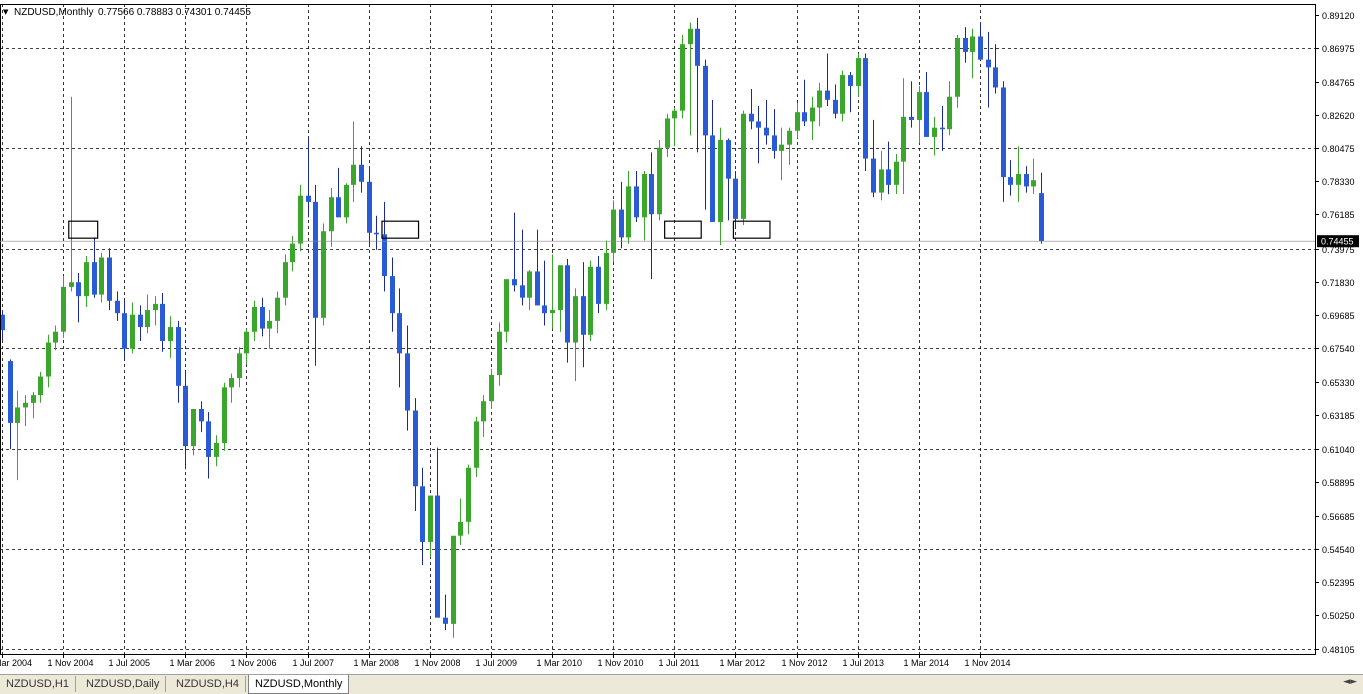 This screenshot has height=694, width=1363. What do you see at coordinates (805, 663) in the screenshot?
I see `x-tick-label: 1 Nov 2012` at bounding box center [805, 663].